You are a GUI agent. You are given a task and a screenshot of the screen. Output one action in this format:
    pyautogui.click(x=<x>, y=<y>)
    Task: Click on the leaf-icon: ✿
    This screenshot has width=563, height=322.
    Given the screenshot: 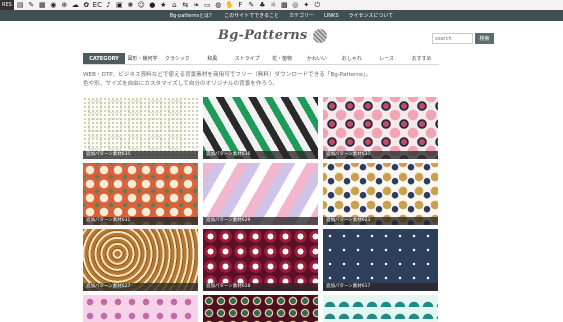 What is the action you would take?
    pyautogui.click(x=86, y=5)
    